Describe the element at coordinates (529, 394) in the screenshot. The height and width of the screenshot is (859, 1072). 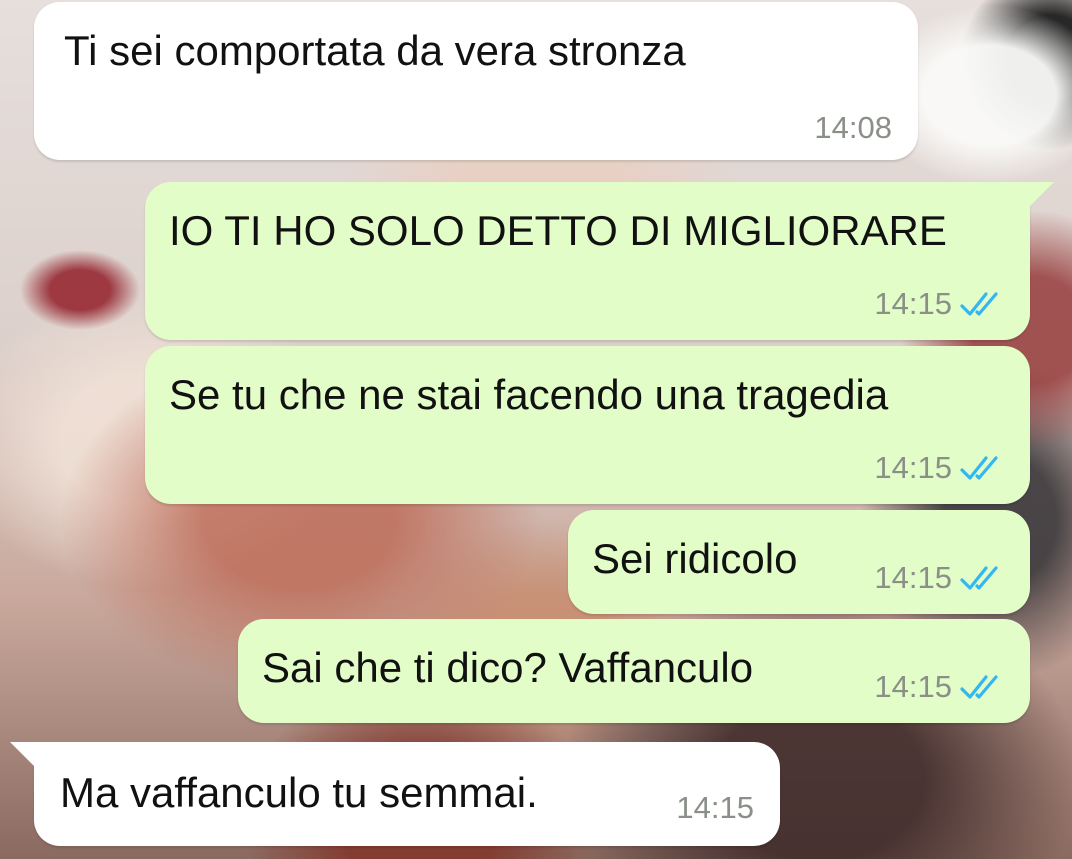
I see `message-text: Se tu che ne stai facendo una tragedia` at that location.